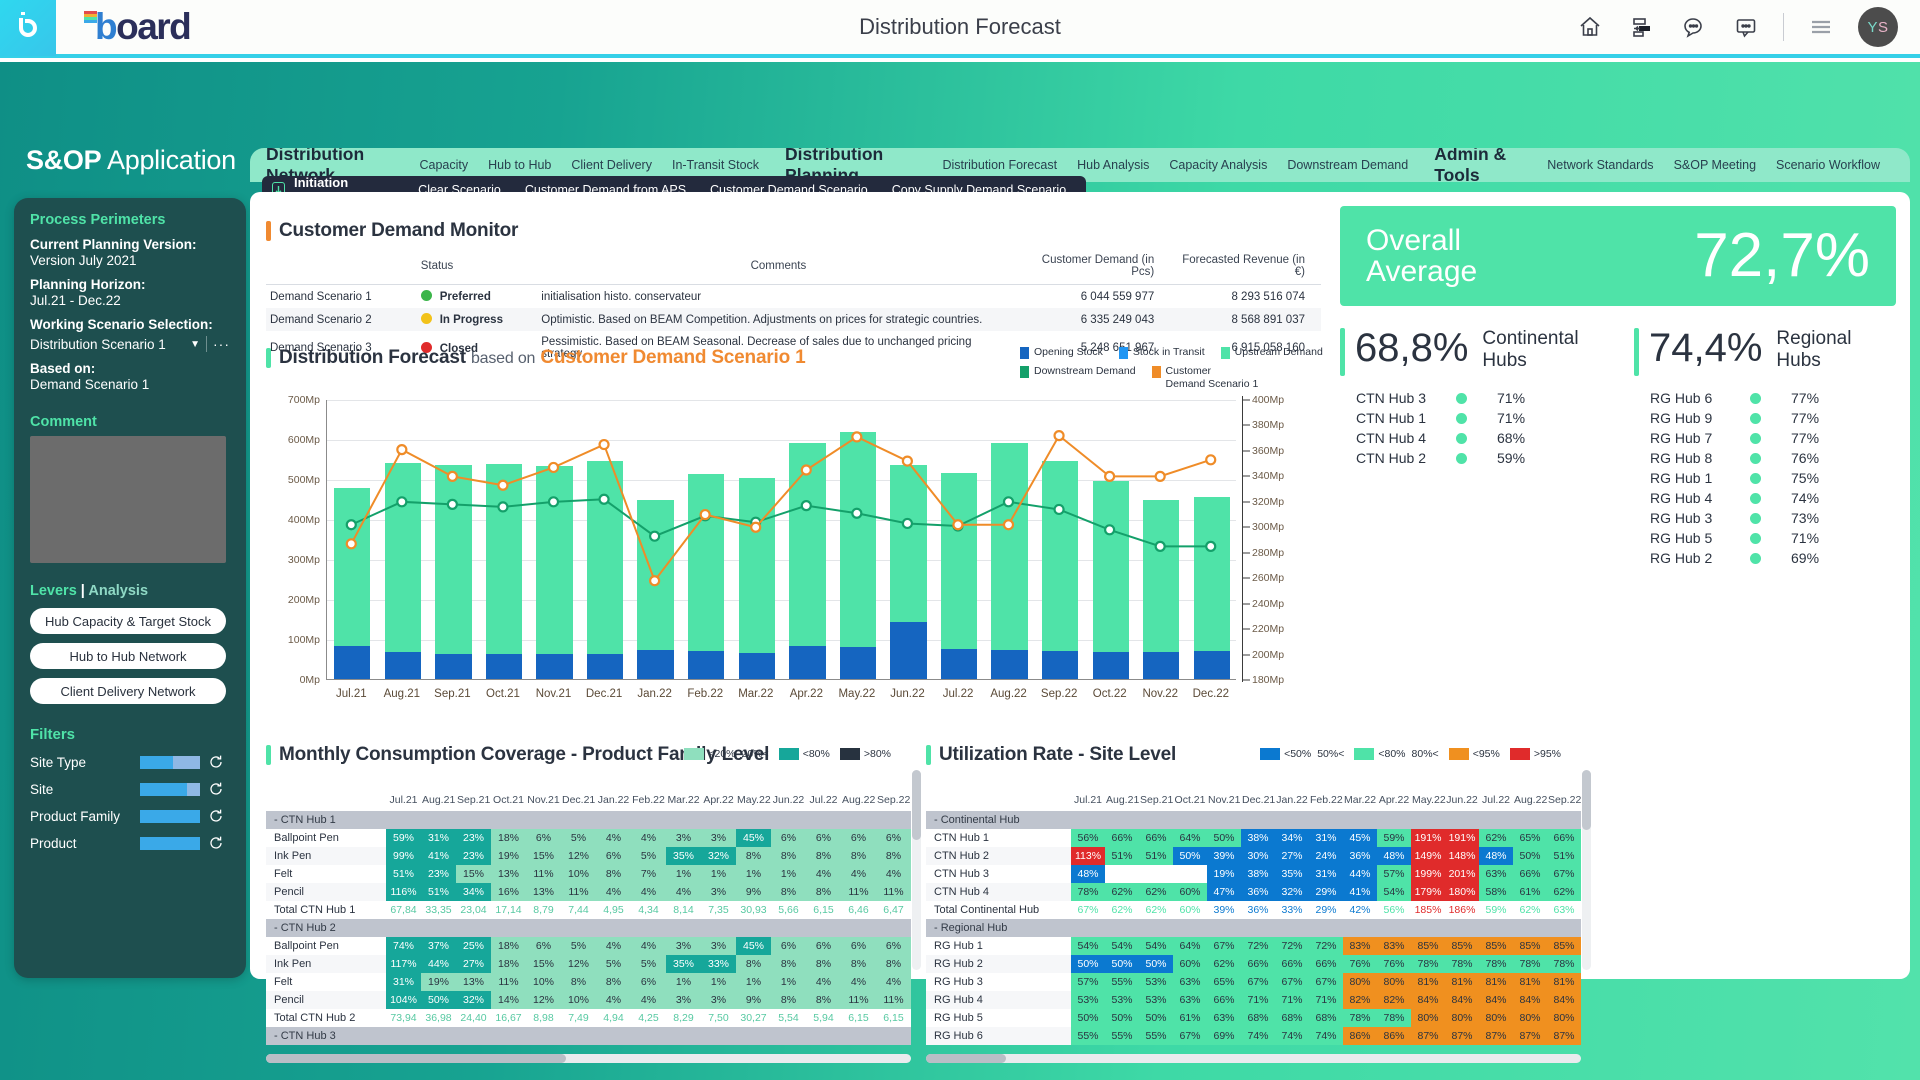 The image size is (1920, 1080). Describe the element at coordinates (588, 874) in the screenshot. I see `table-row: Felt 51% 23% 15% 13% 11% 10% 8% 7% 1% 1% 1% 1% 4% 4% 4%` at that location.